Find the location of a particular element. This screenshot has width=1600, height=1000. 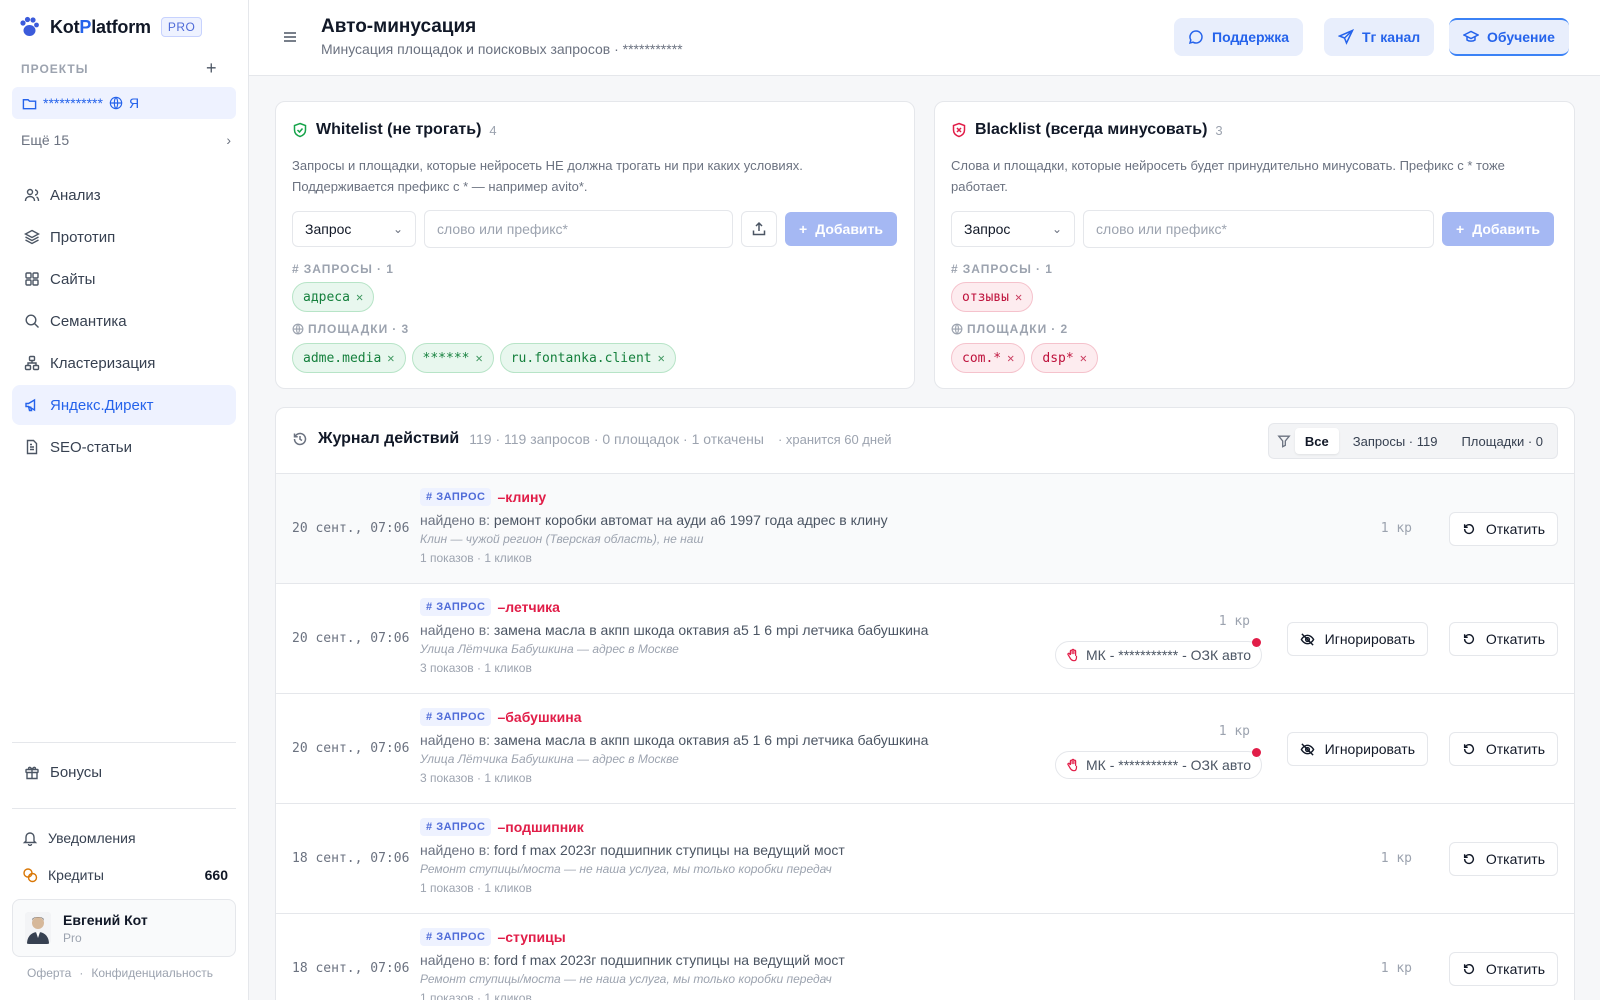

ignore-label: Игнорировать is located at coordinates (1369, 639).